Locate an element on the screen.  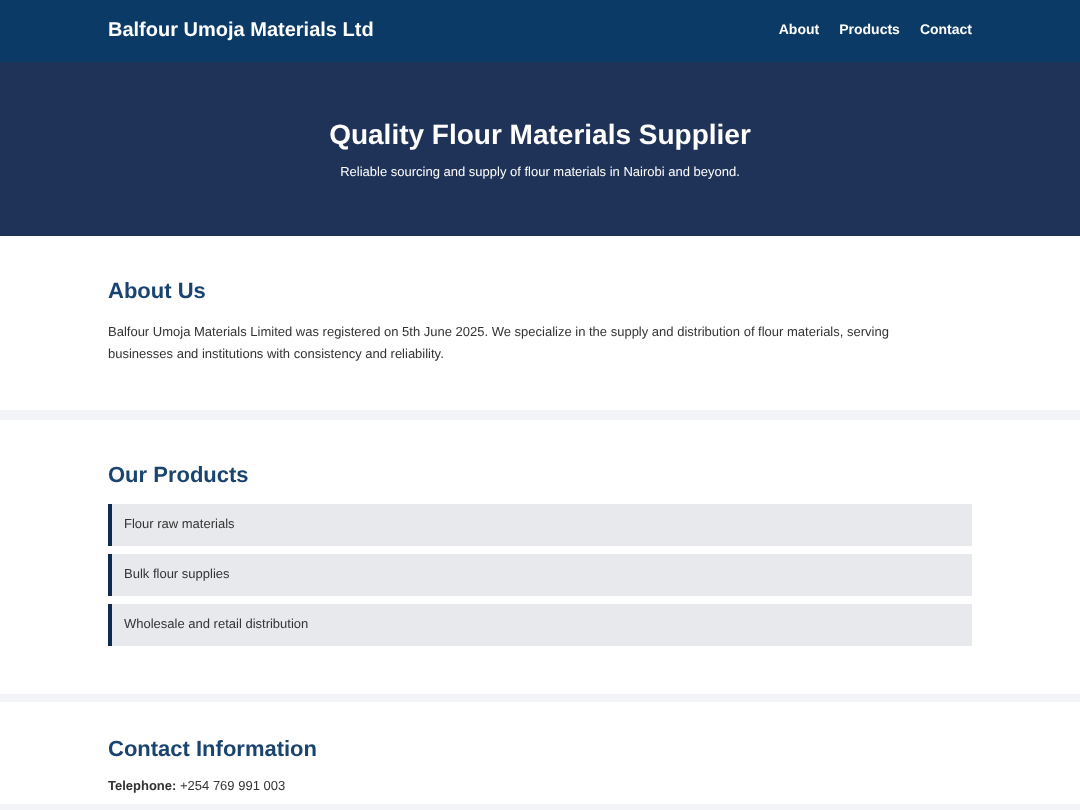
section-heading: Our Products is located at coordinates (179, 476).